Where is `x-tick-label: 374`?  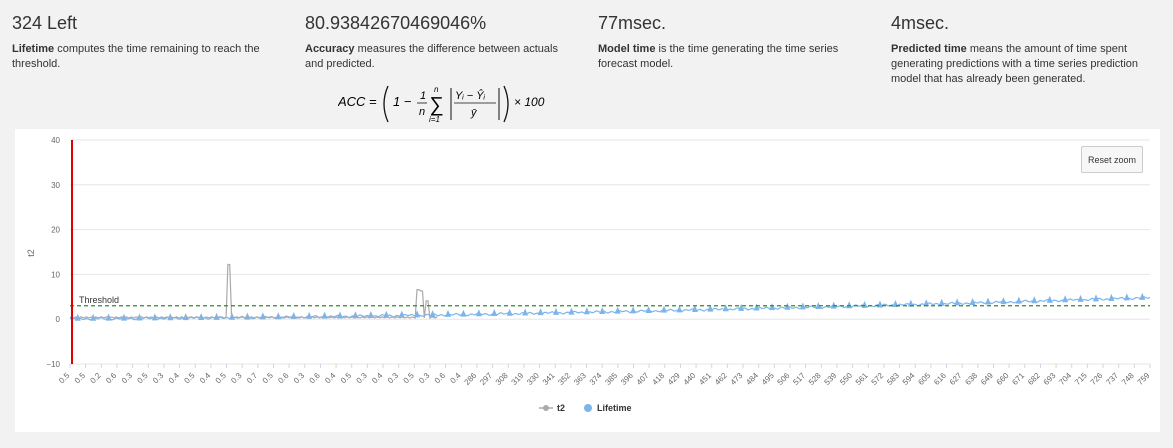 x-tick-label: 374 is located at coordinates (596, 379).